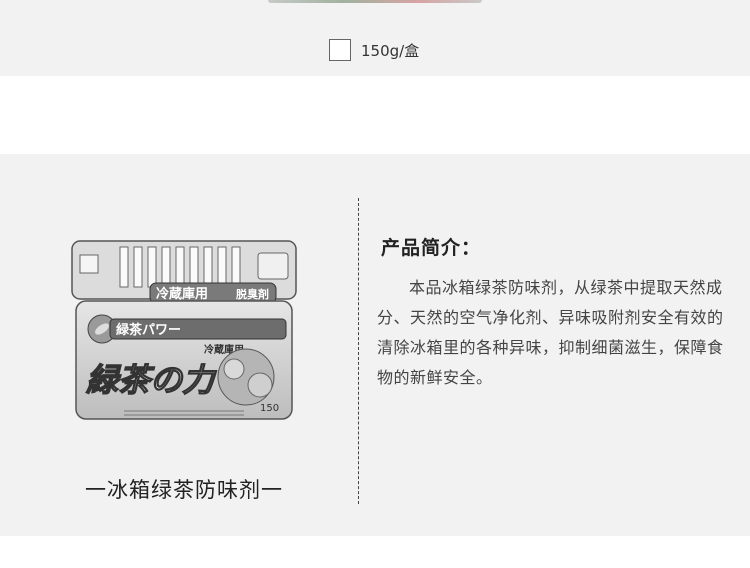  I want to click on banner-text: 緑茶パワー, so click(148, 330).